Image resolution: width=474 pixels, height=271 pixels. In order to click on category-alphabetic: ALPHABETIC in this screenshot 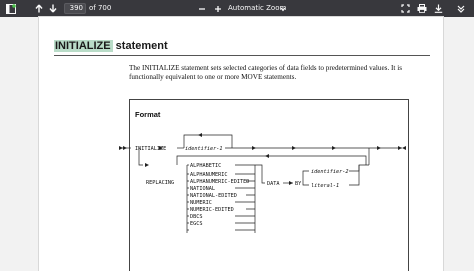, I will do `click(205, 166)`.